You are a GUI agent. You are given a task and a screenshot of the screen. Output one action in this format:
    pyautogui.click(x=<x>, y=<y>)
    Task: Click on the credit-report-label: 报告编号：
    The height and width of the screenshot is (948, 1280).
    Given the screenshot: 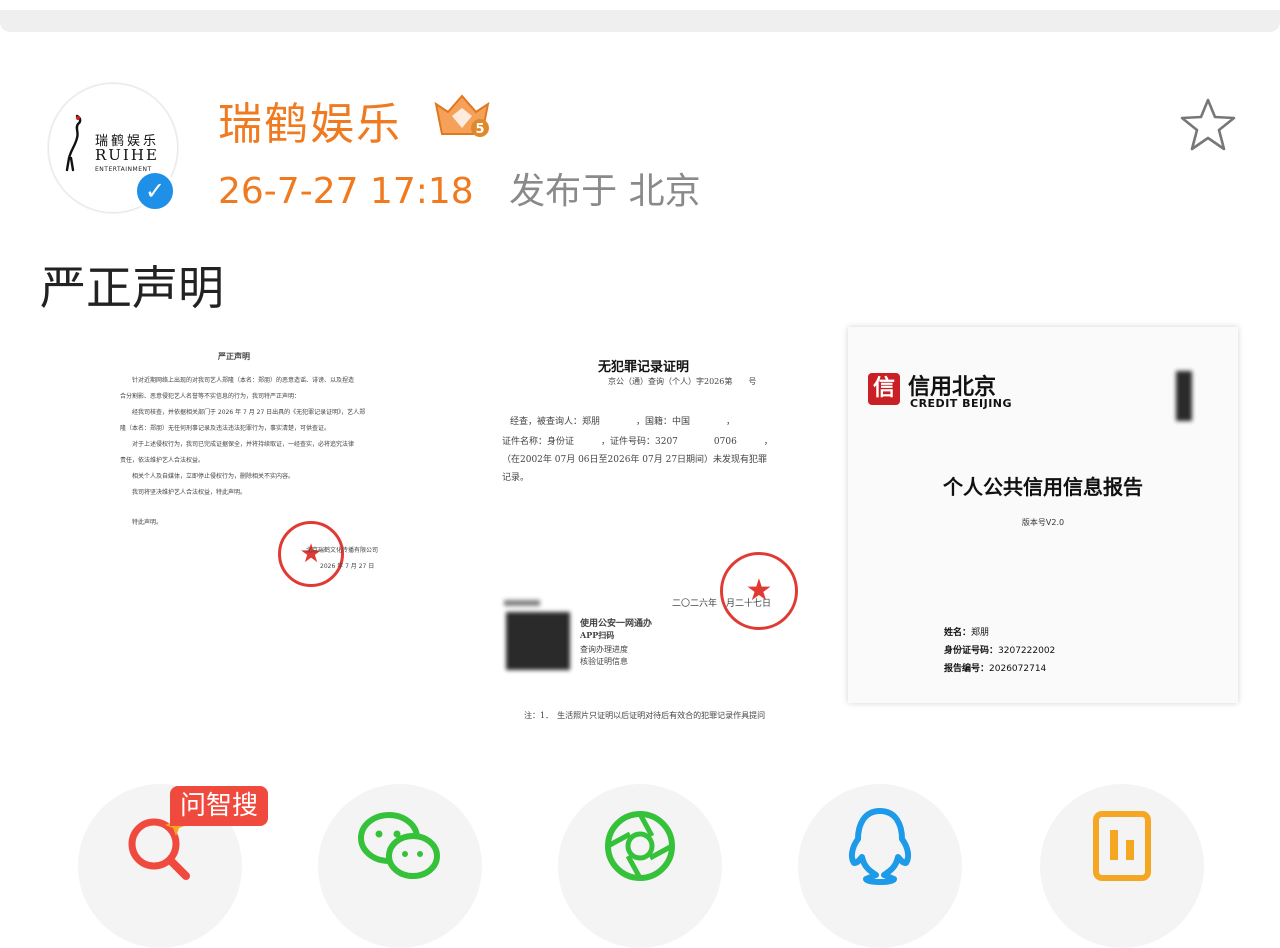 What is the action you would take?
    pyautogui.click(x=967, y=669)
    